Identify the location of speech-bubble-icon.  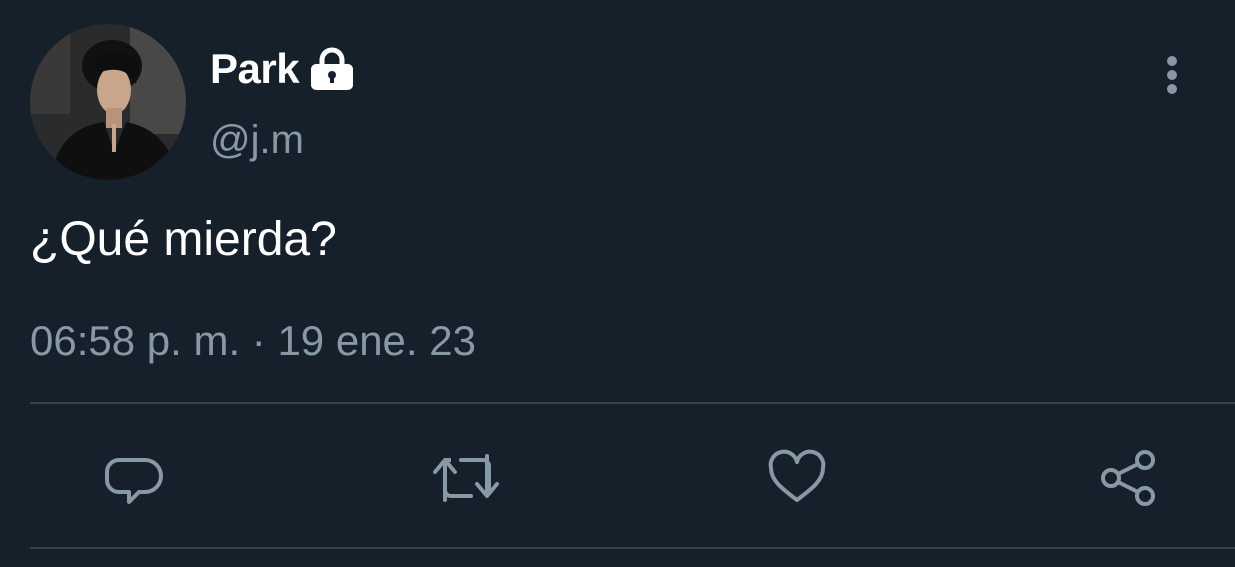
(134, 481).